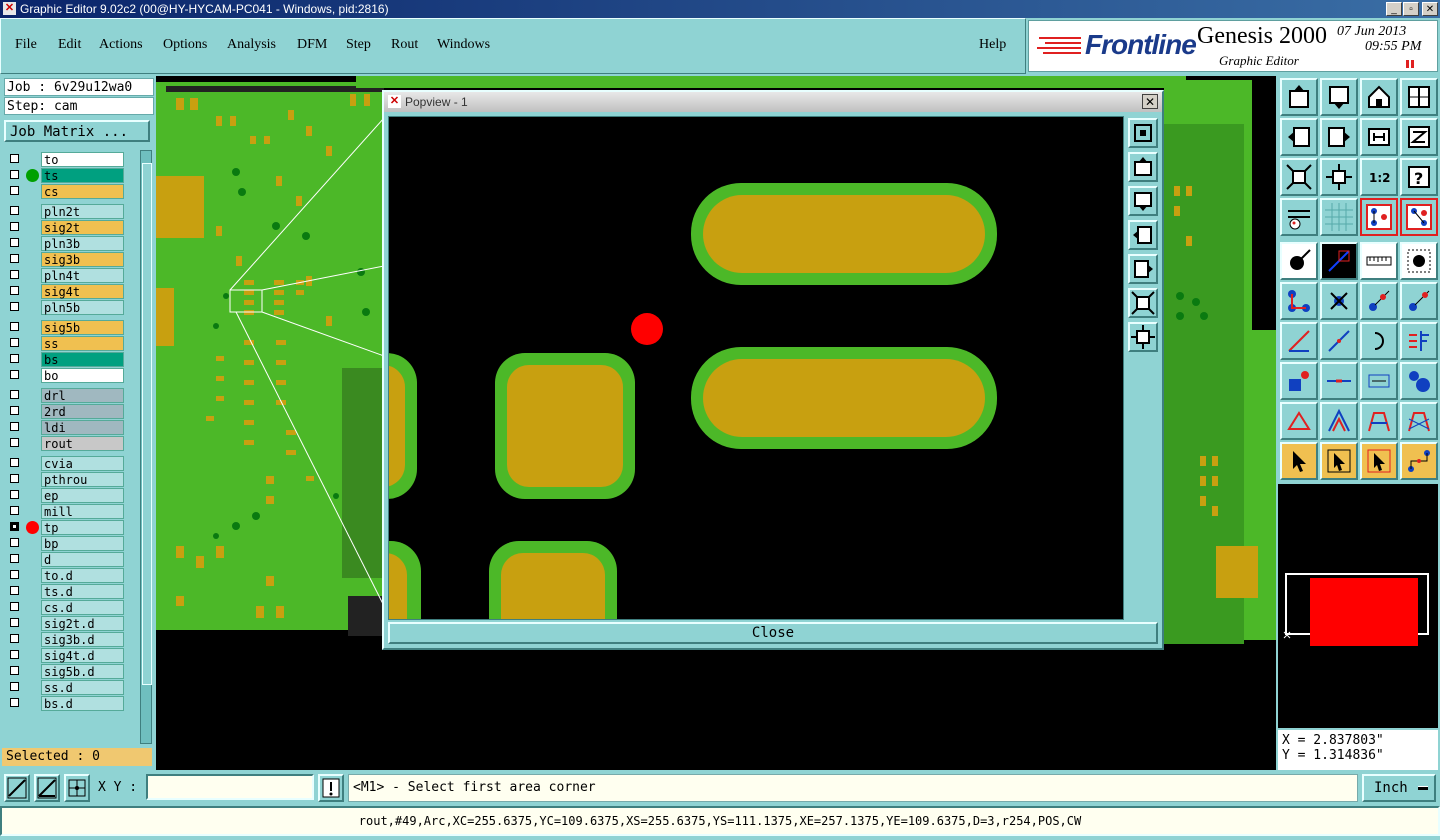  I want to click on pointer-select-icon, so click(1299, 461).